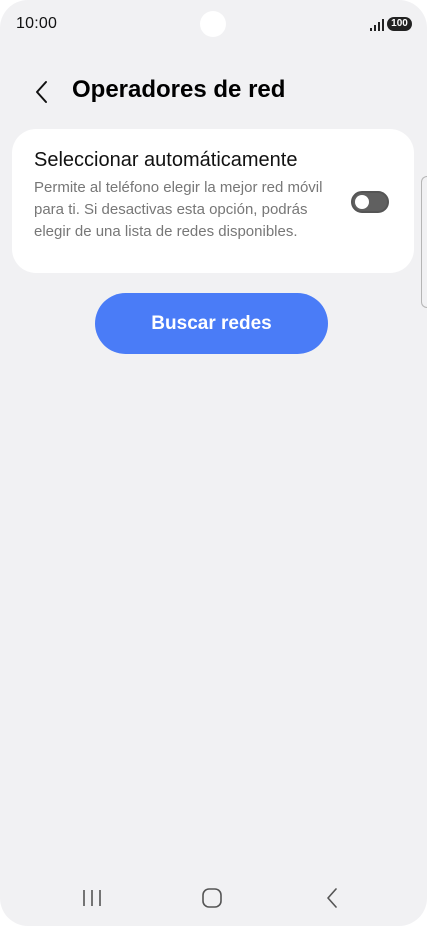 The width and height of the screenshot is (427, 926). I want to click on status-bar: 10:00 100, so click(213, 26).